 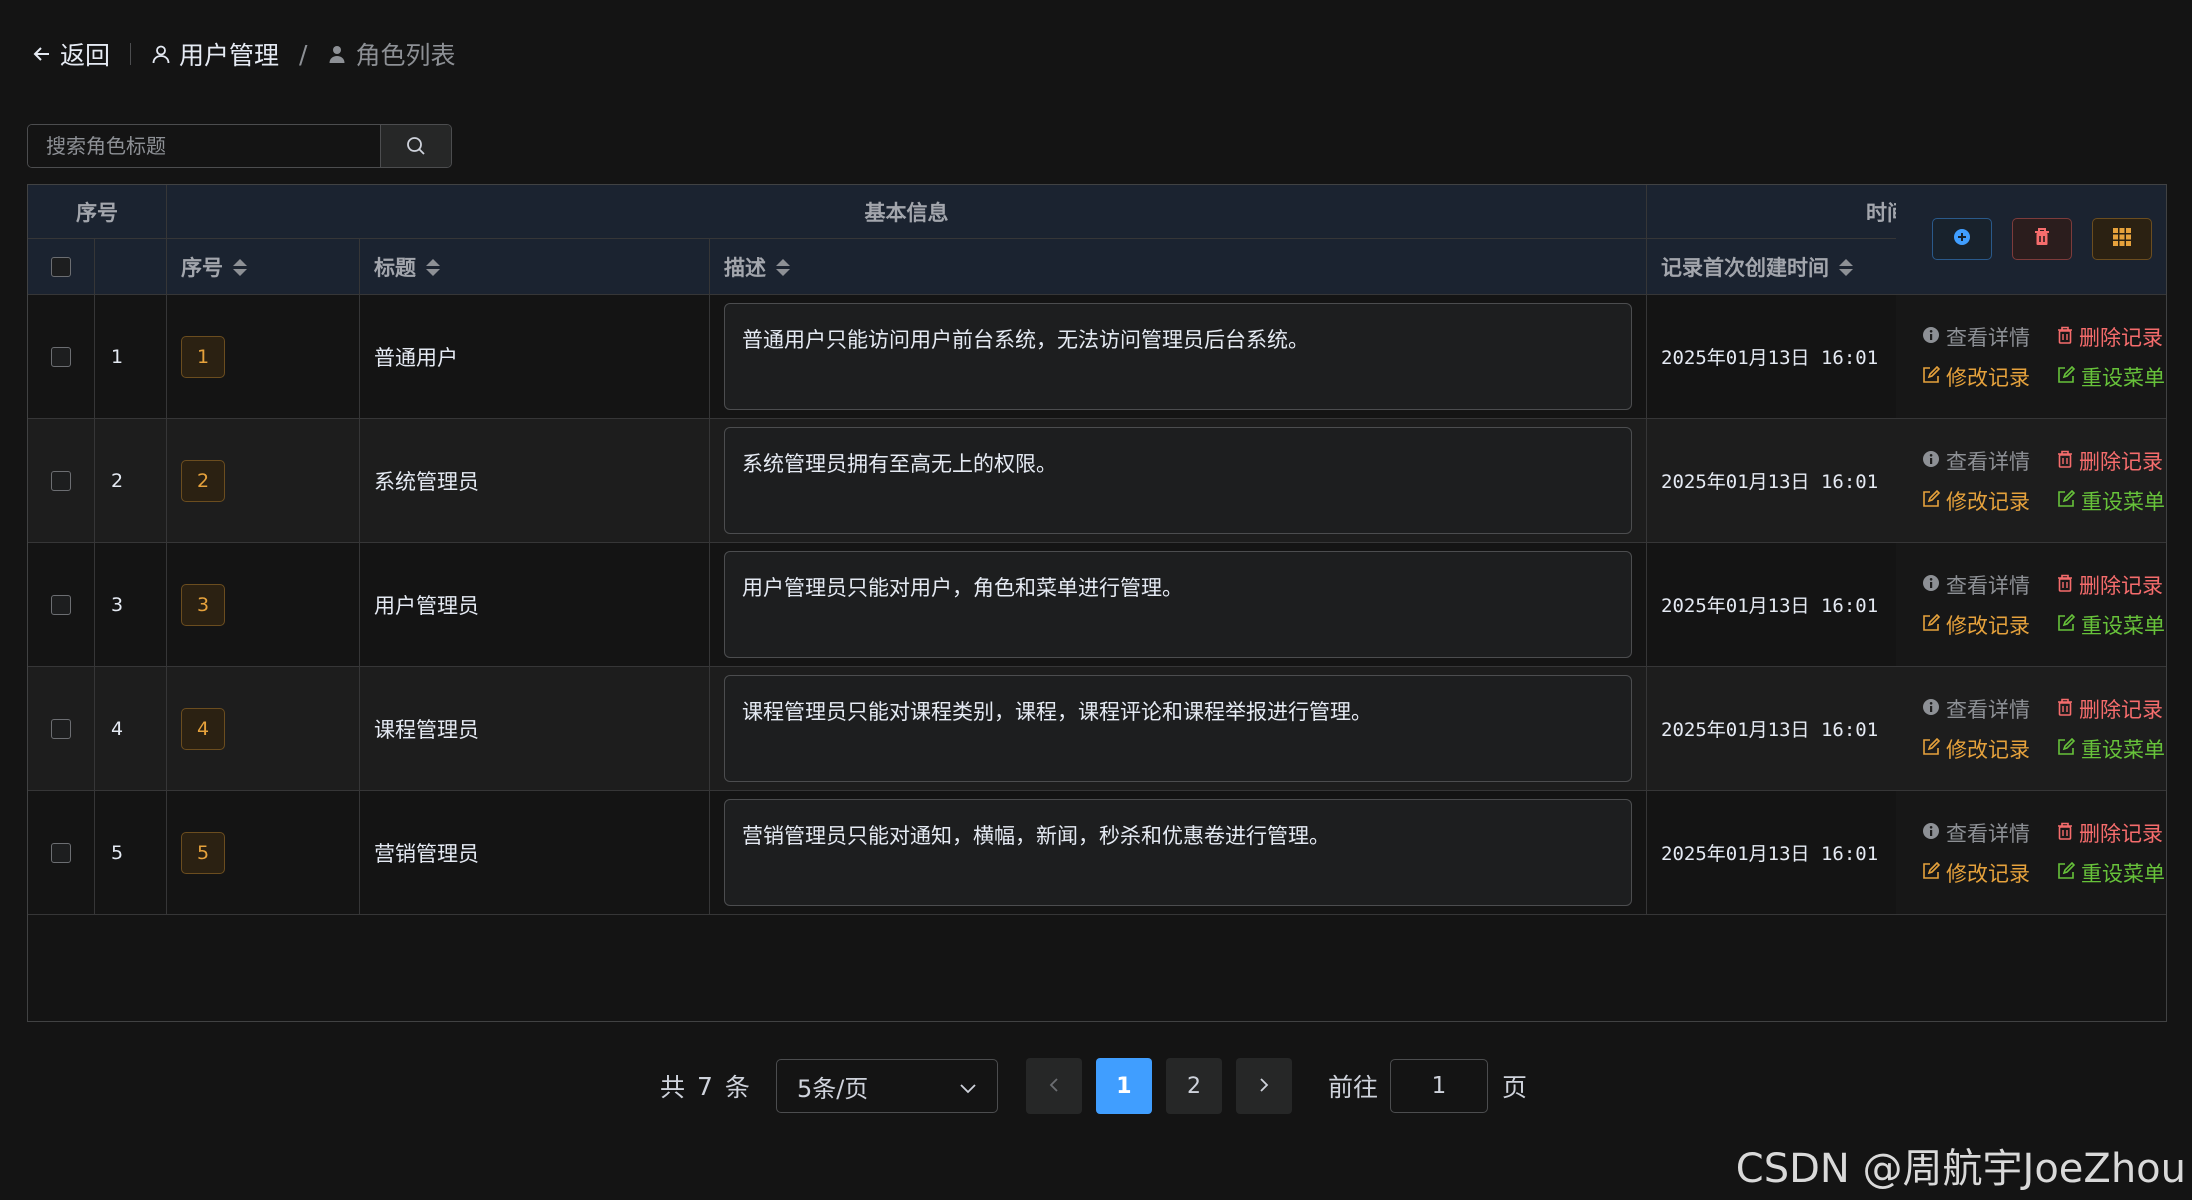 I want to click on column-header-desc: 描述, so click(x=1178, y=267).